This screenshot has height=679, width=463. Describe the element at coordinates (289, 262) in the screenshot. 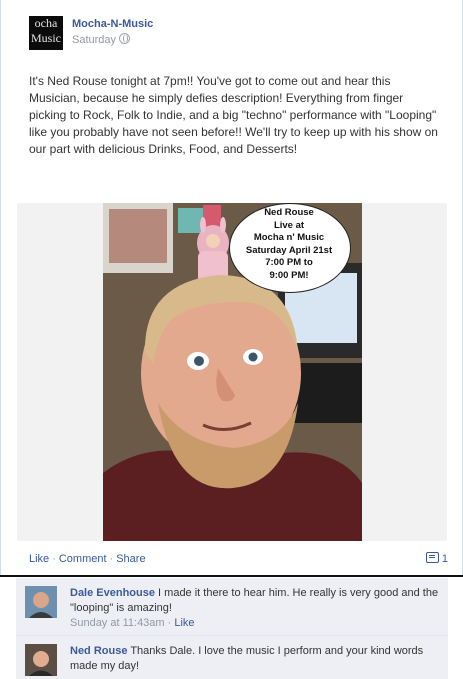

I see `bubble-line: 7:00 PM to` at that location.